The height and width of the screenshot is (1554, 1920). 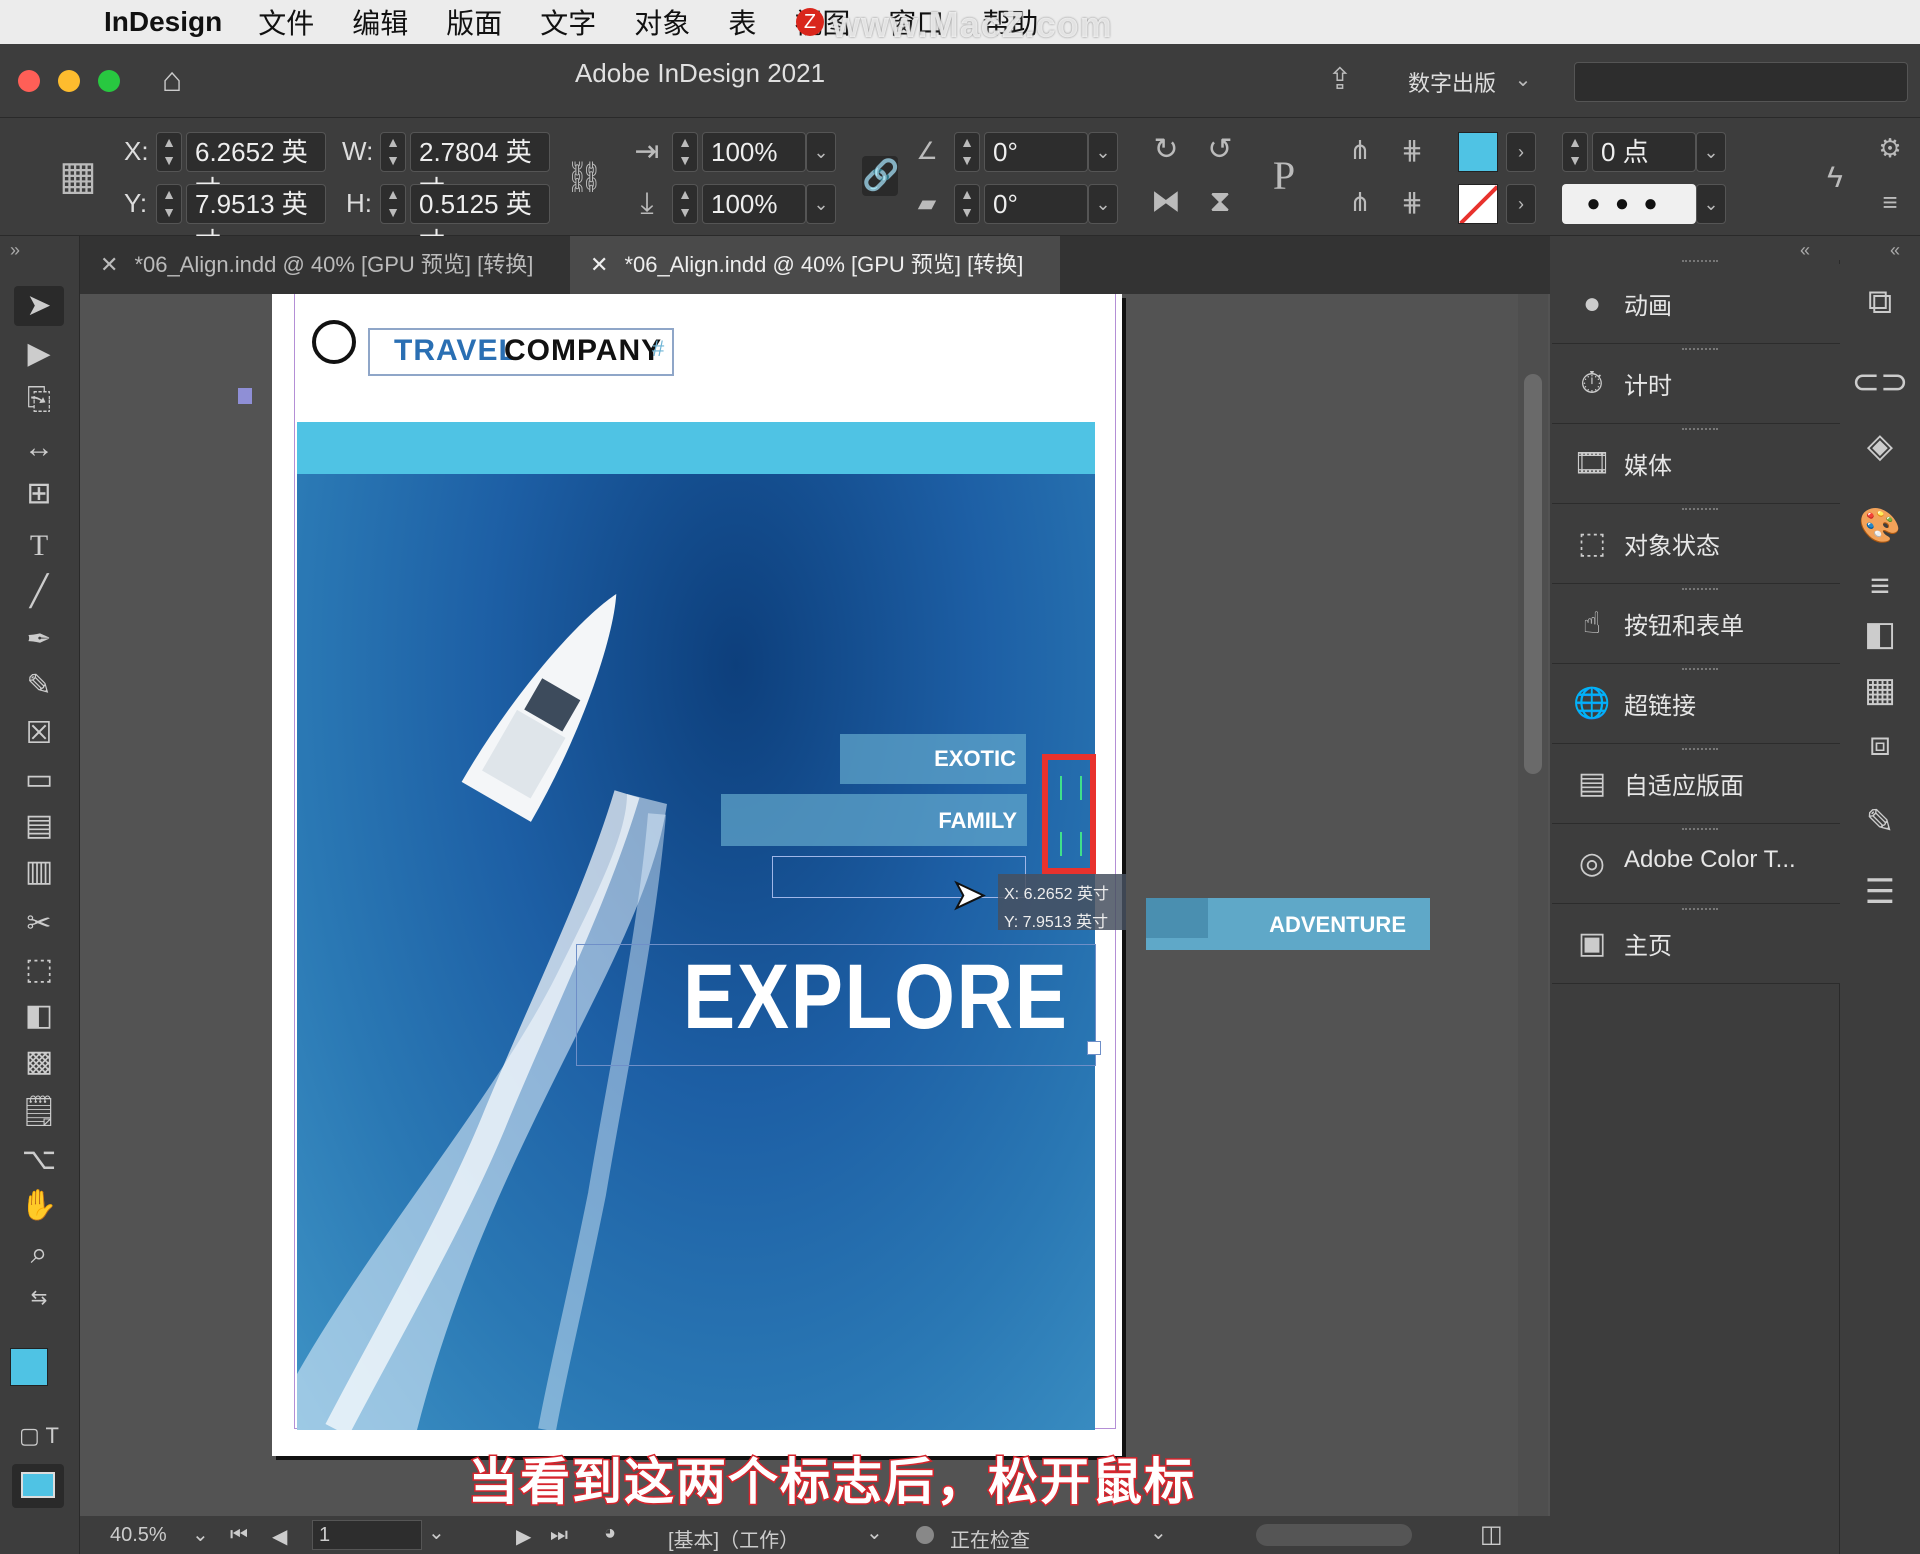 I want to click on panel-hyperlinks: 🌐 超链接, so click(x=1696, y=704).